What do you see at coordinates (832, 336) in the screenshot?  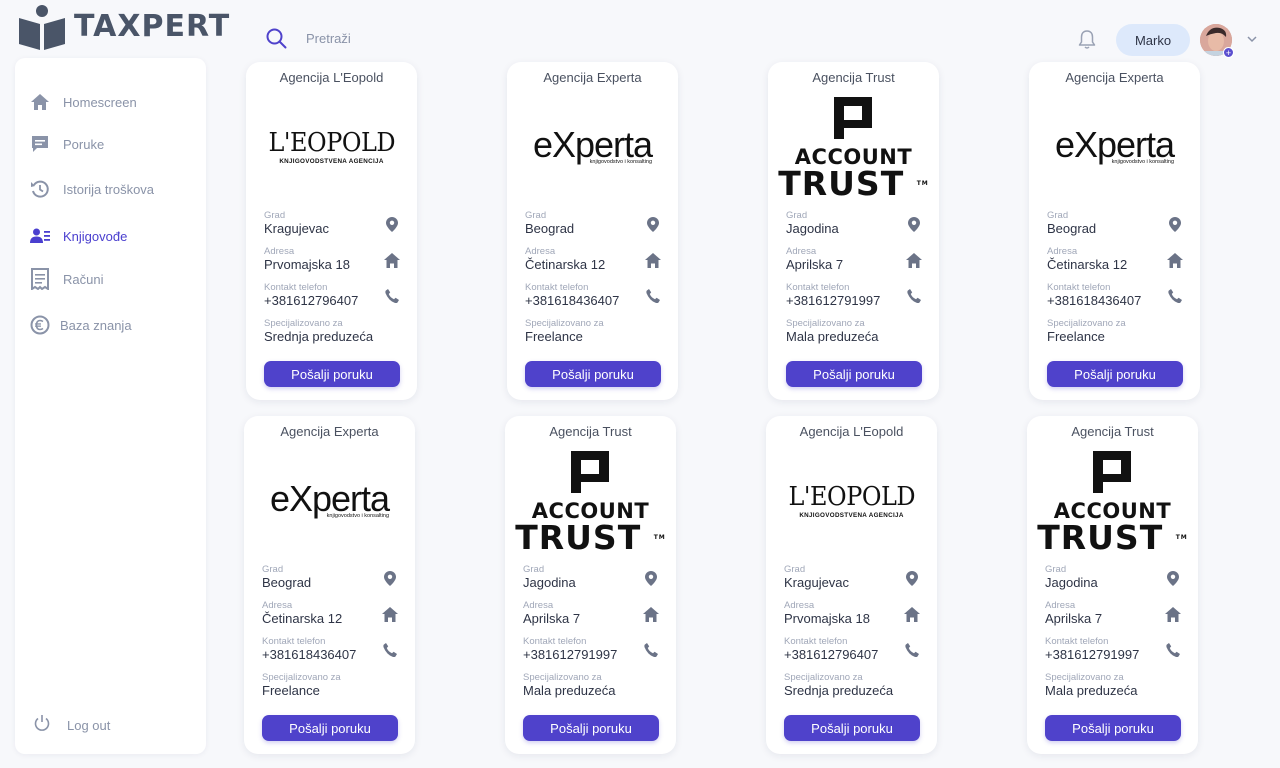 I see `field-value: Mala preduzeća` at bounding box center [832, 336].